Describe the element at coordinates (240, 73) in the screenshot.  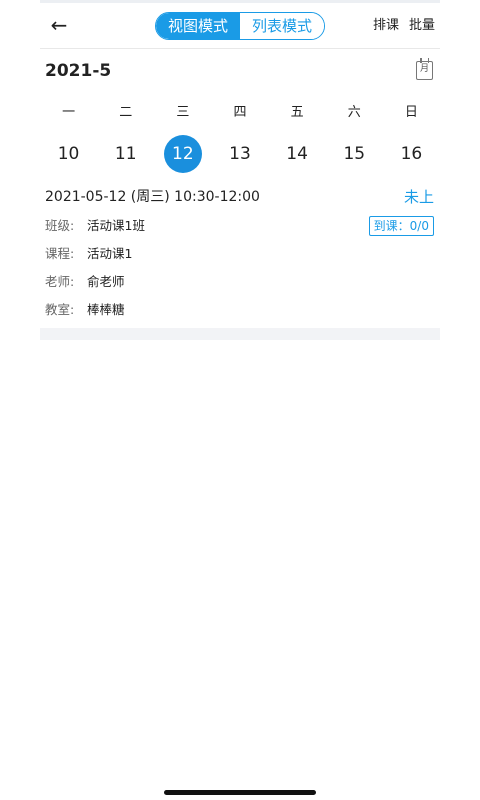
I see `month-row: 2021-5 月` at that location.